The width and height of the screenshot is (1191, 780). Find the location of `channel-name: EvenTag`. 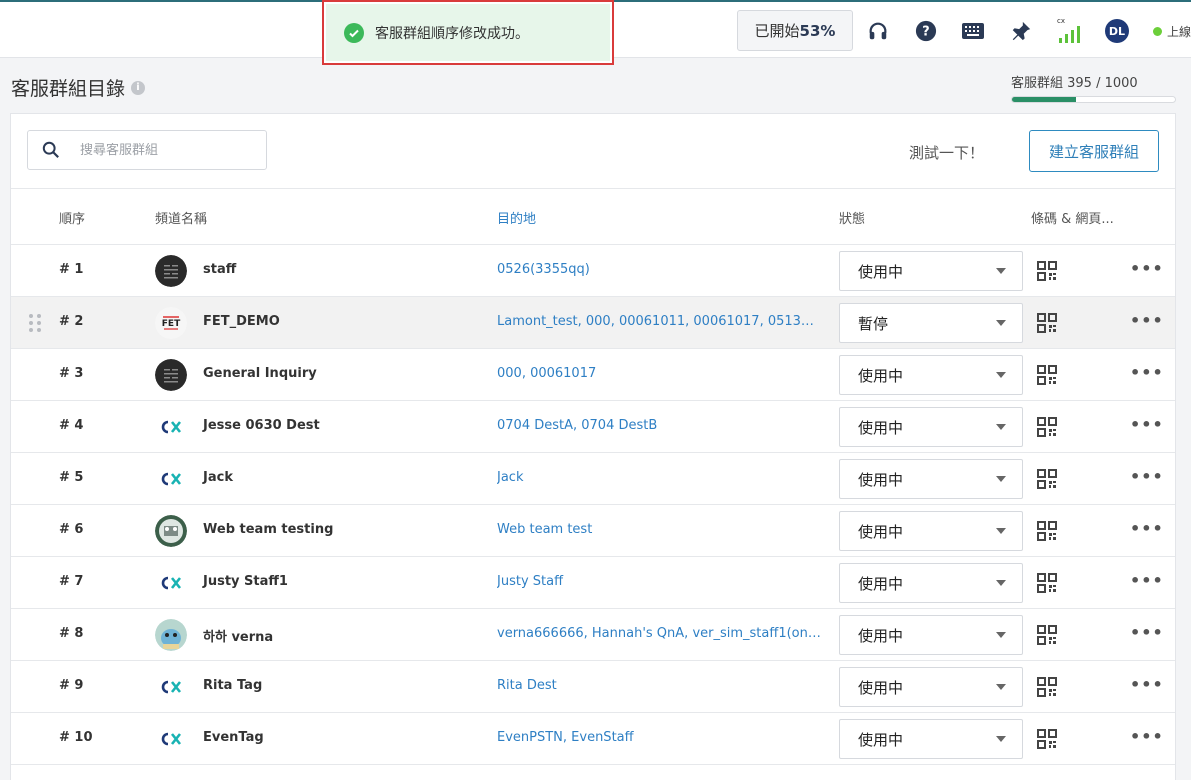

channel-name: EvenTag is located at coordinates (233, 737).